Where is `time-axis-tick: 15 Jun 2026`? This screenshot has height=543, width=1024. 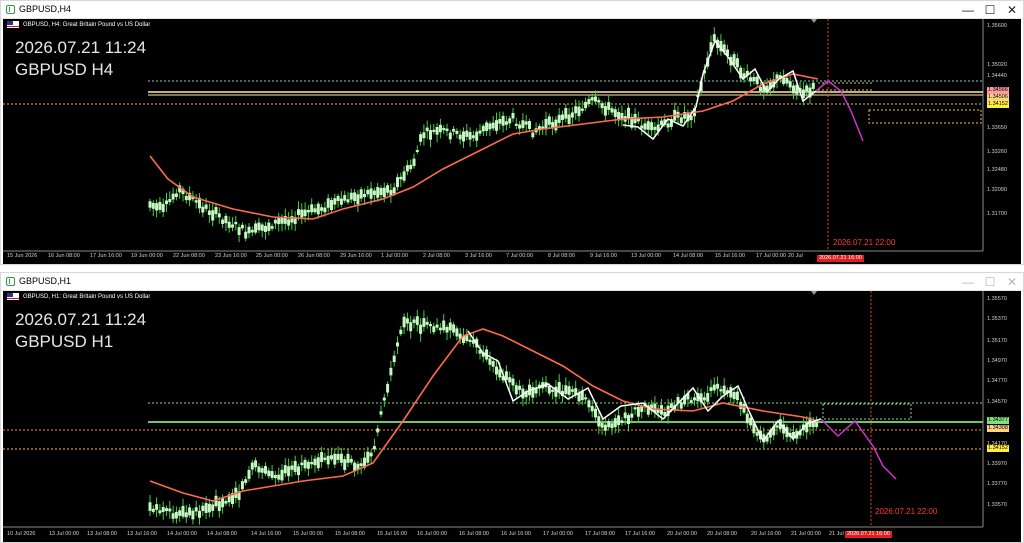 time-axis-tick: 15 Jun 2026 is located at coordinates (22, 256).